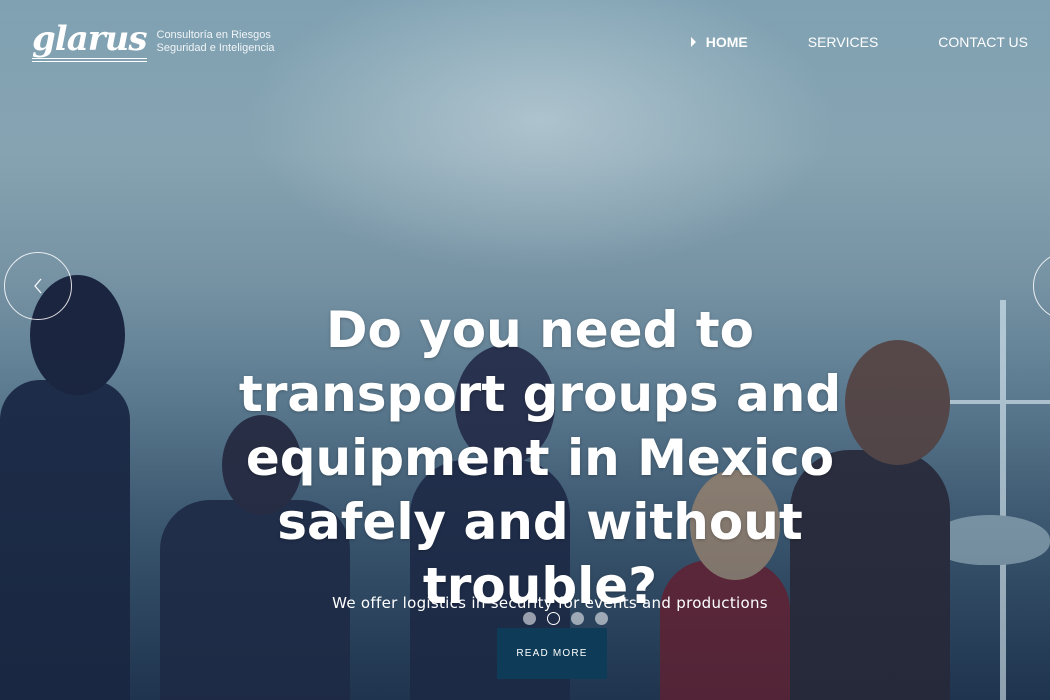 Image resolution: width=1050 pixels, height=700 pixels. Describe the element at coordinates (726, 42) in the screenshot. I see `nav-item-label: HOME` at that location.